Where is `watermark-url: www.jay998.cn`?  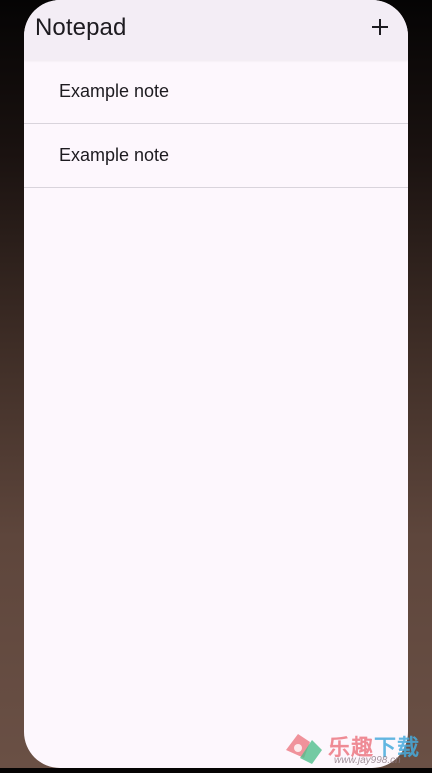
watermark-url: www.jay998.cn is located at coordinates (367, 760).